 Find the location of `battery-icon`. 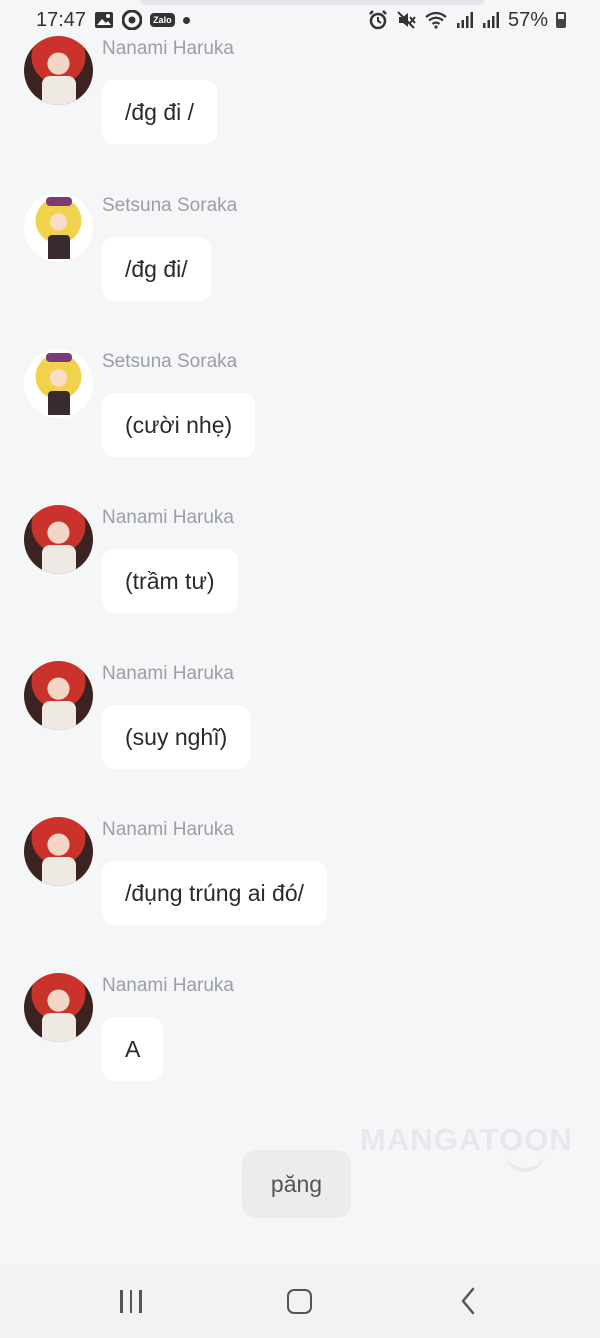

battery-icon is located at coordinates (561, 20).